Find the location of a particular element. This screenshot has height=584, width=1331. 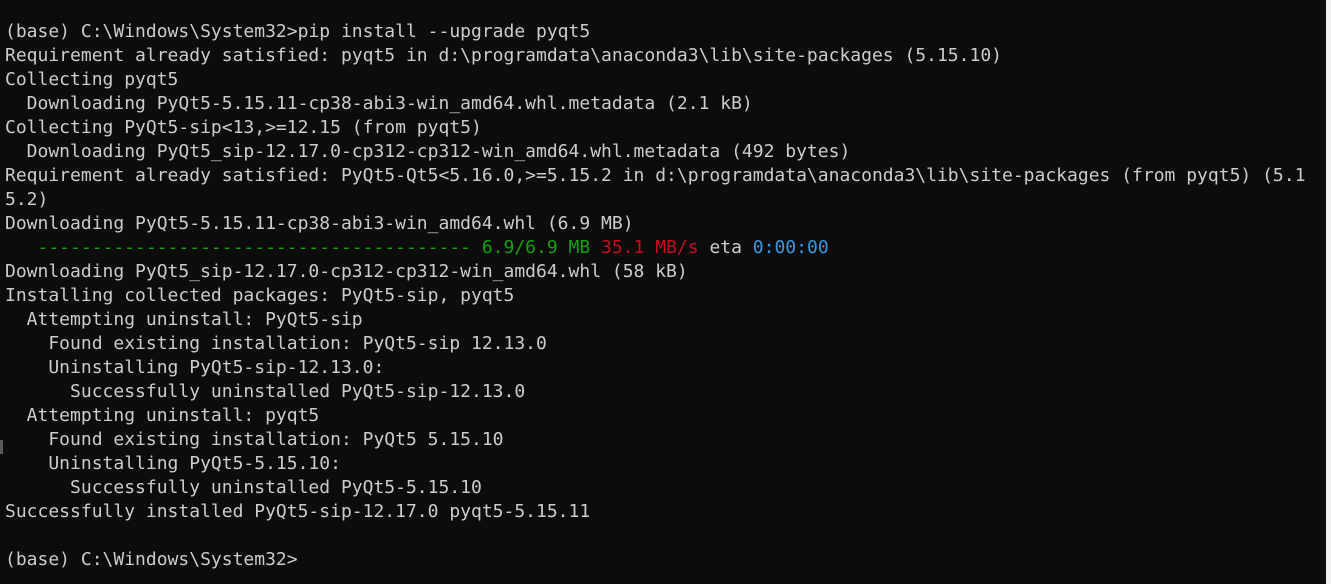

terminal-line: Attempting uninstall: pyqt5 is located at coordinates (162, 415).